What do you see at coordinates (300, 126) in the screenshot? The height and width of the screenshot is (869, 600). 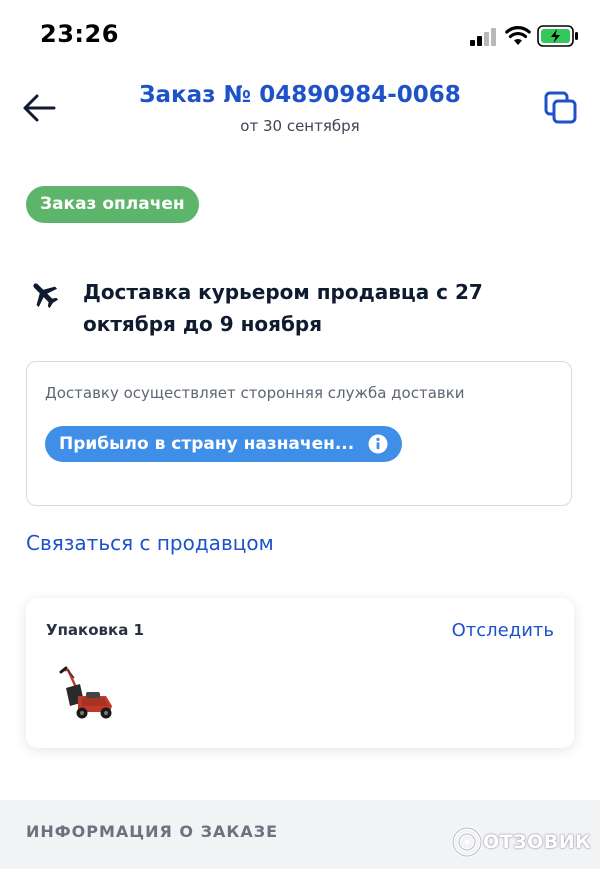 I see `order-date: от 30 сентября` at bounding box center [300, 126].